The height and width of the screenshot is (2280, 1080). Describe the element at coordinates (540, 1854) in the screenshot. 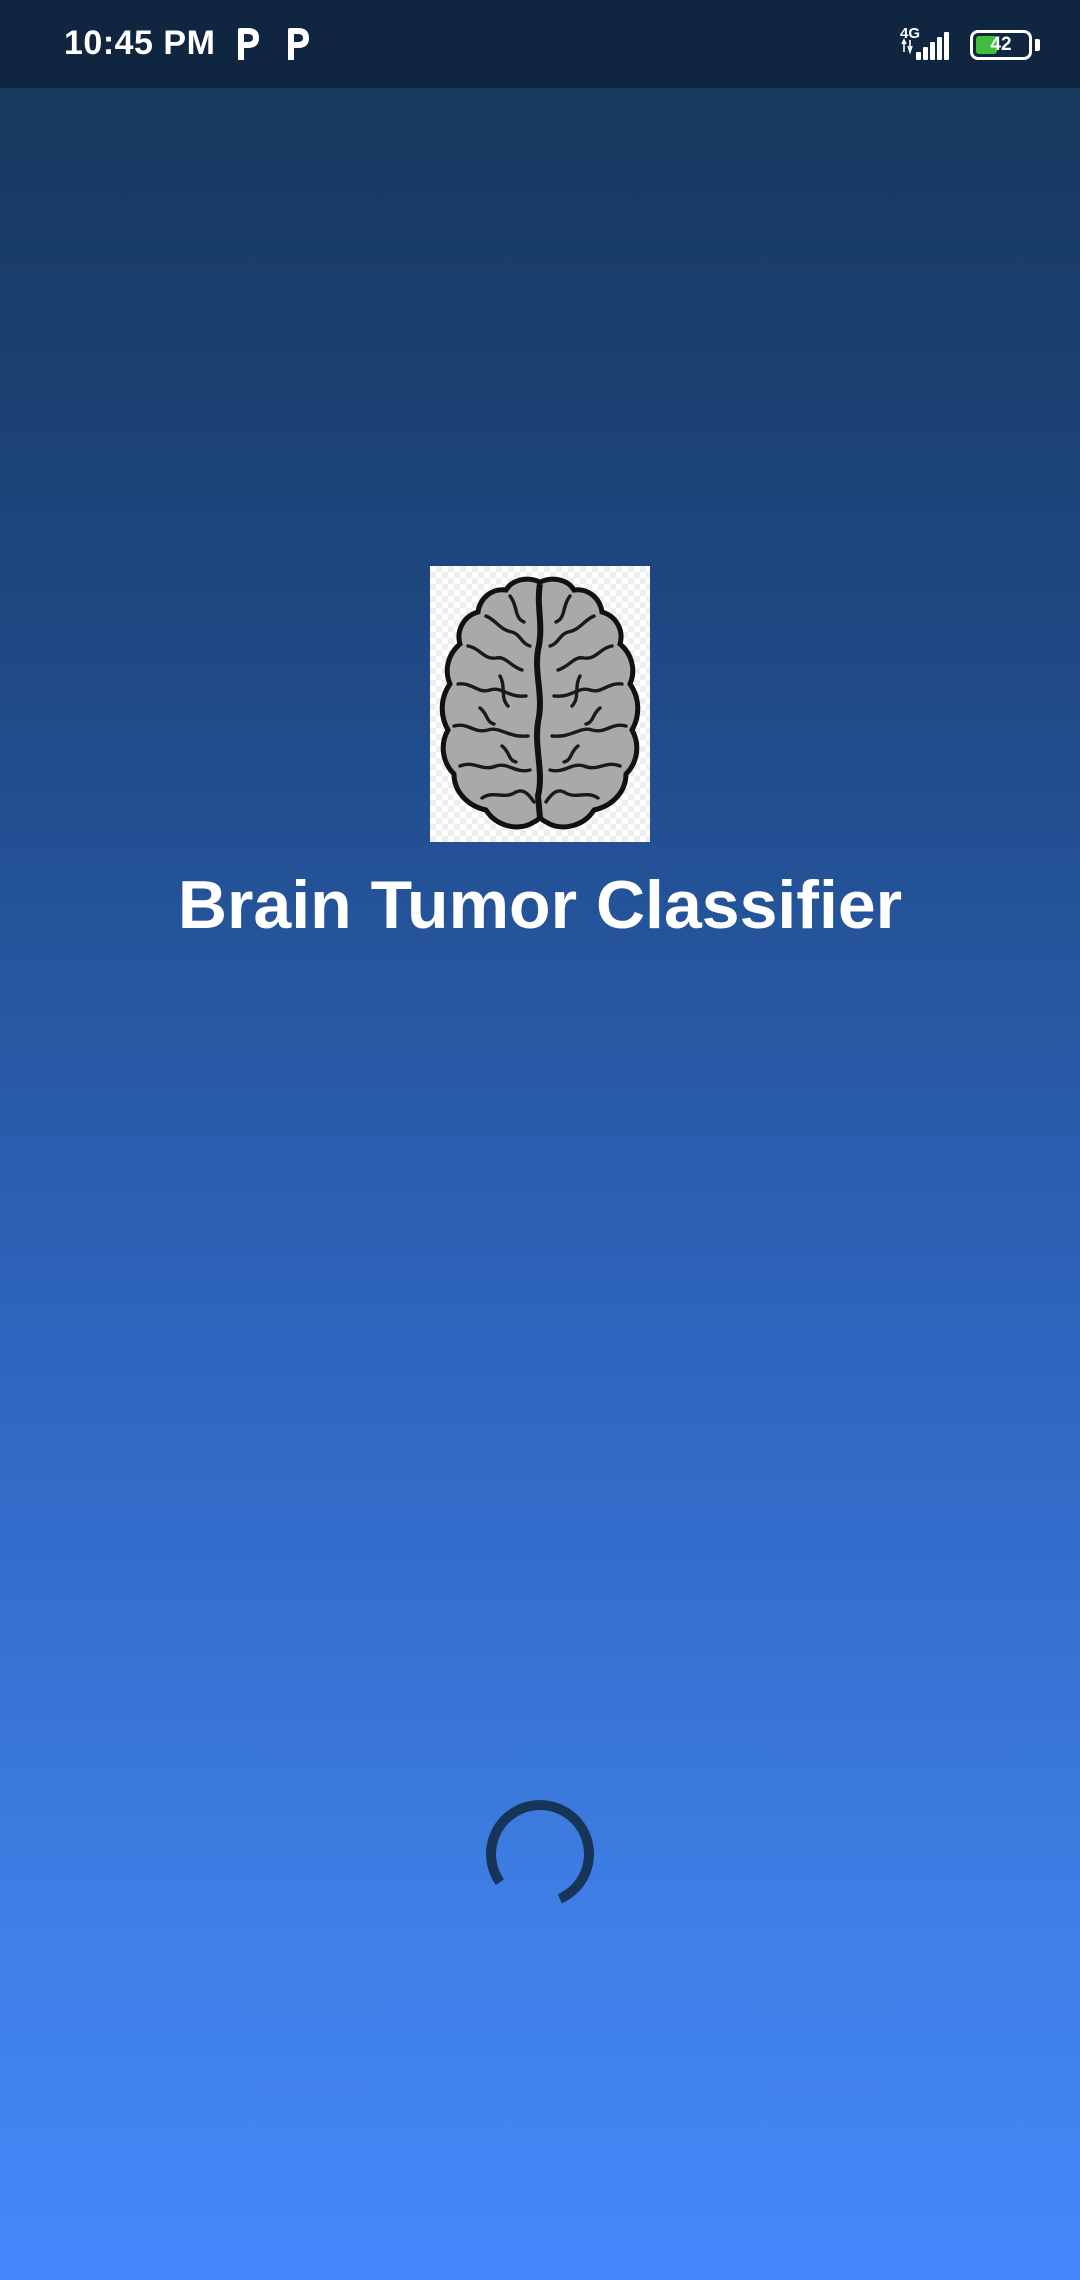

I see `loading-spinner` at that location.